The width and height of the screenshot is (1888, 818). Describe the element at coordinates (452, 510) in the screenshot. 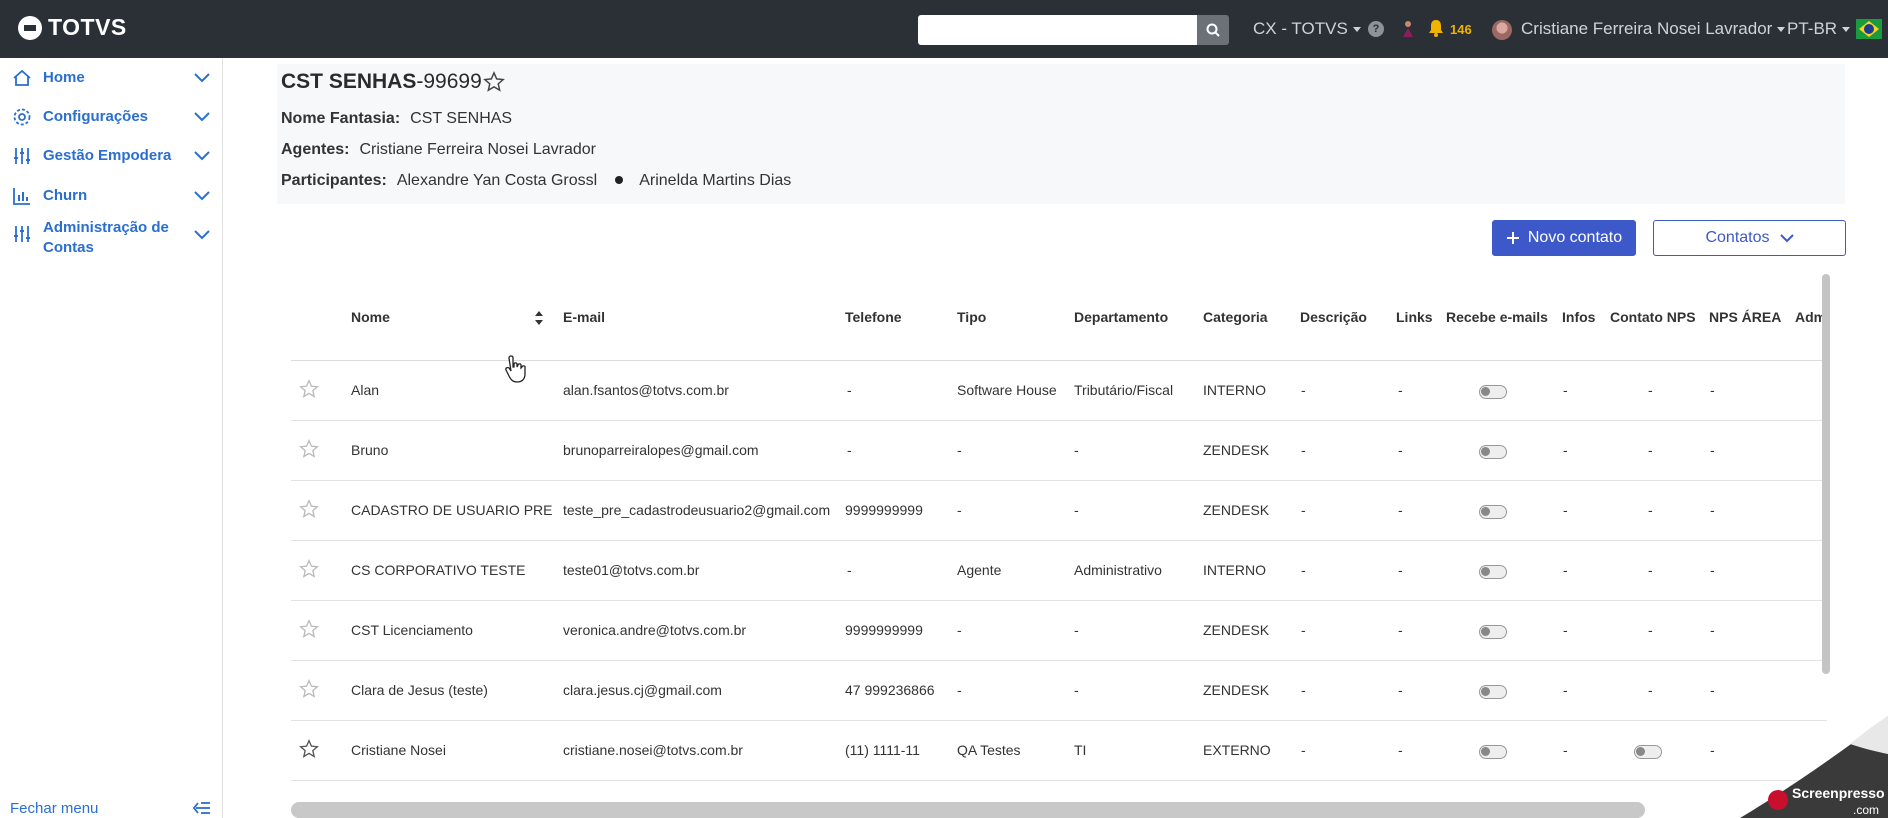

I see `cell-nome: CADASTRO DE USUARIO PRE` at that location.